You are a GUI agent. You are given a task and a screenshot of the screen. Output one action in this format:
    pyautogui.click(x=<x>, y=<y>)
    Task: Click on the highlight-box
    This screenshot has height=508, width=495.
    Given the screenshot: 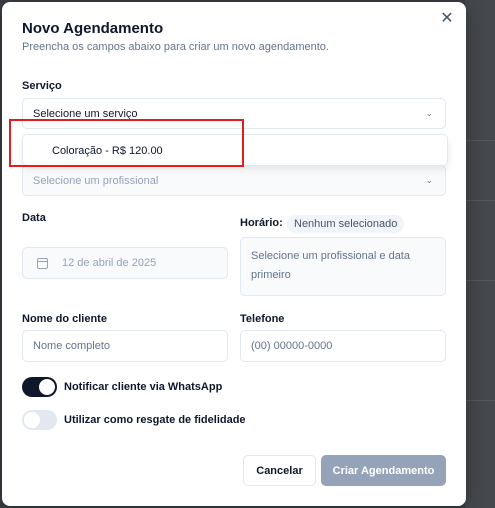 What is the action you would take?
    pyautogui.click(x=126, y=143)
    